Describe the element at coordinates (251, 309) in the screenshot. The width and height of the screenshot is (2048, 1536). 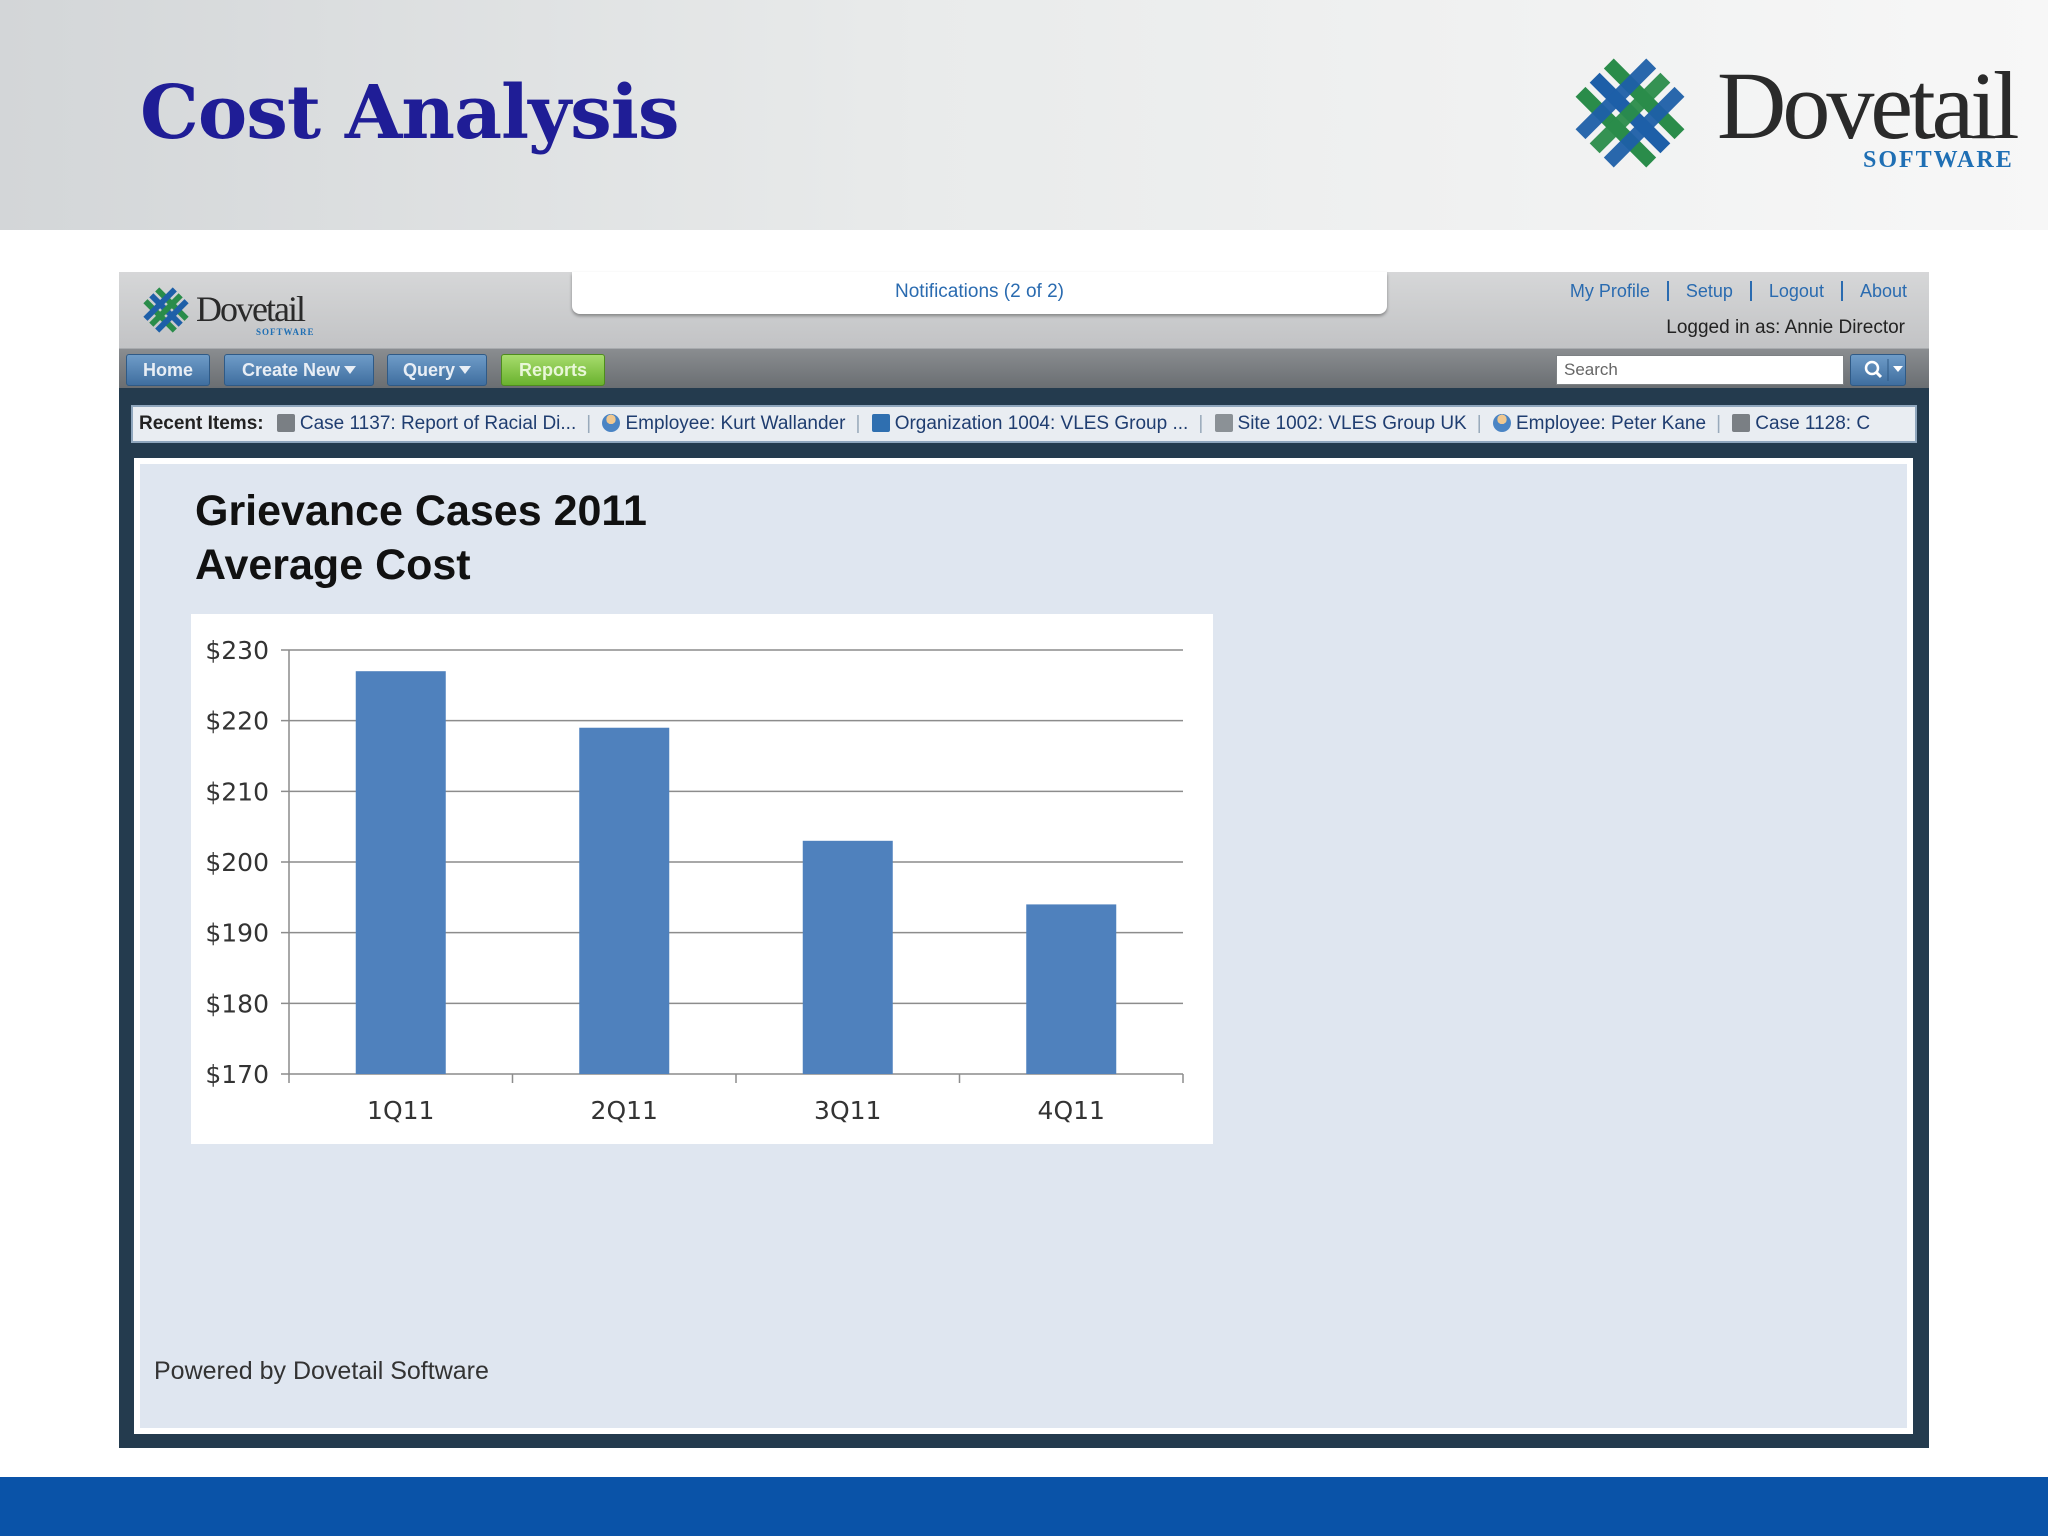
I see `app-logo-wordmark: Dovetail` at that location.